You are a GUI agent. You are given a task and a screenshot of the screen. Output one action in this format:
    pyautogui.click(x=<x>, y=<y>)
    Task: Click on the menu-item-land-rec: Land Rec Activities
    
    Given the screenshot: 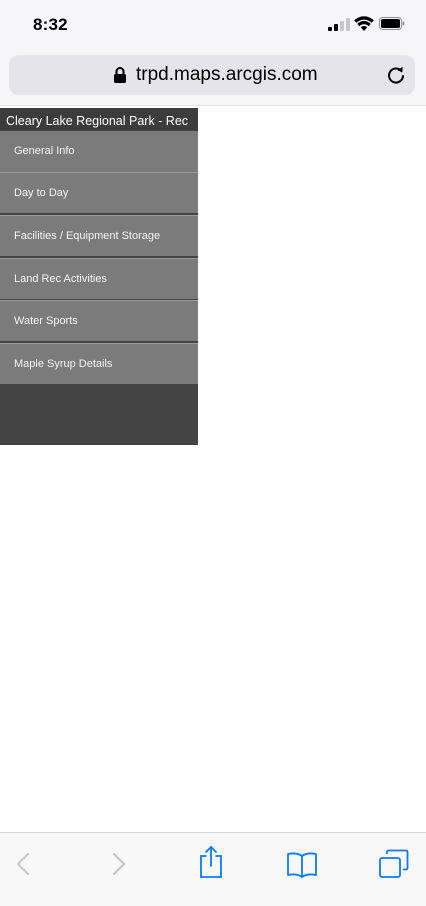 What is the action you would take?
    pyautogui.click(x=99, y=278)
    